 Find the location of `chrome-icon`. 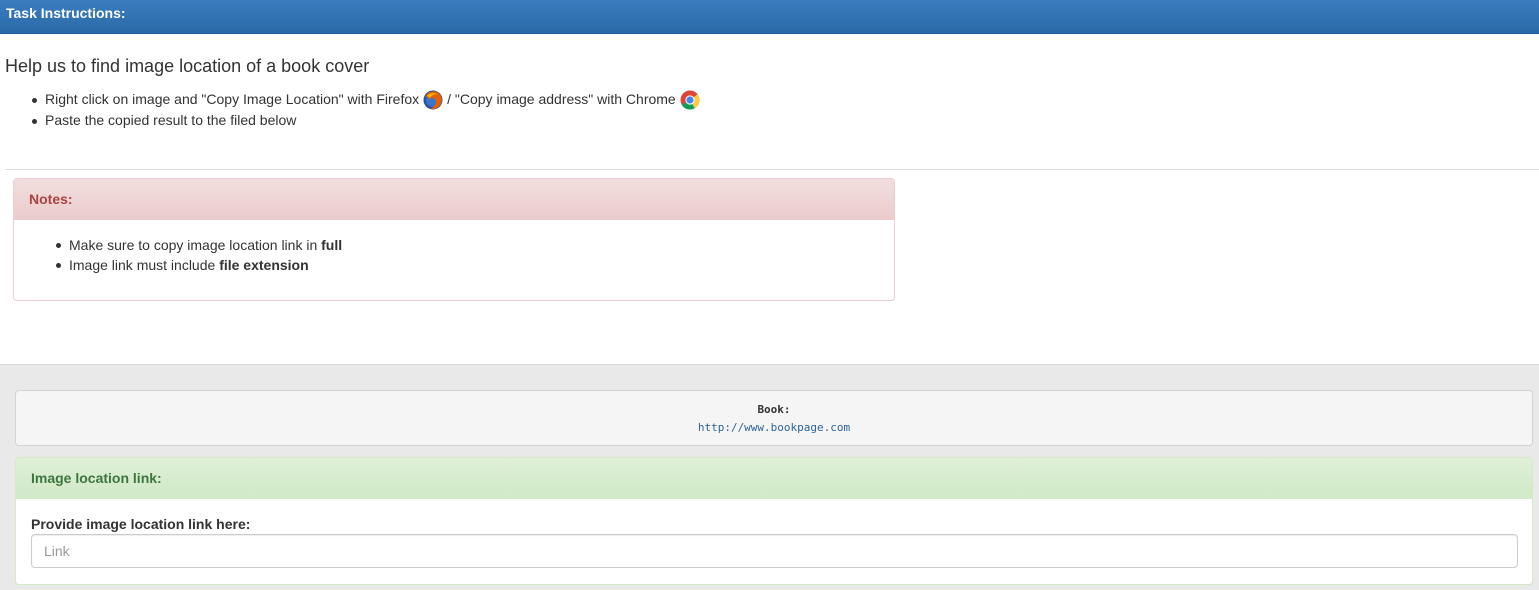

chrome-icon is located at coordinates (690, 100).